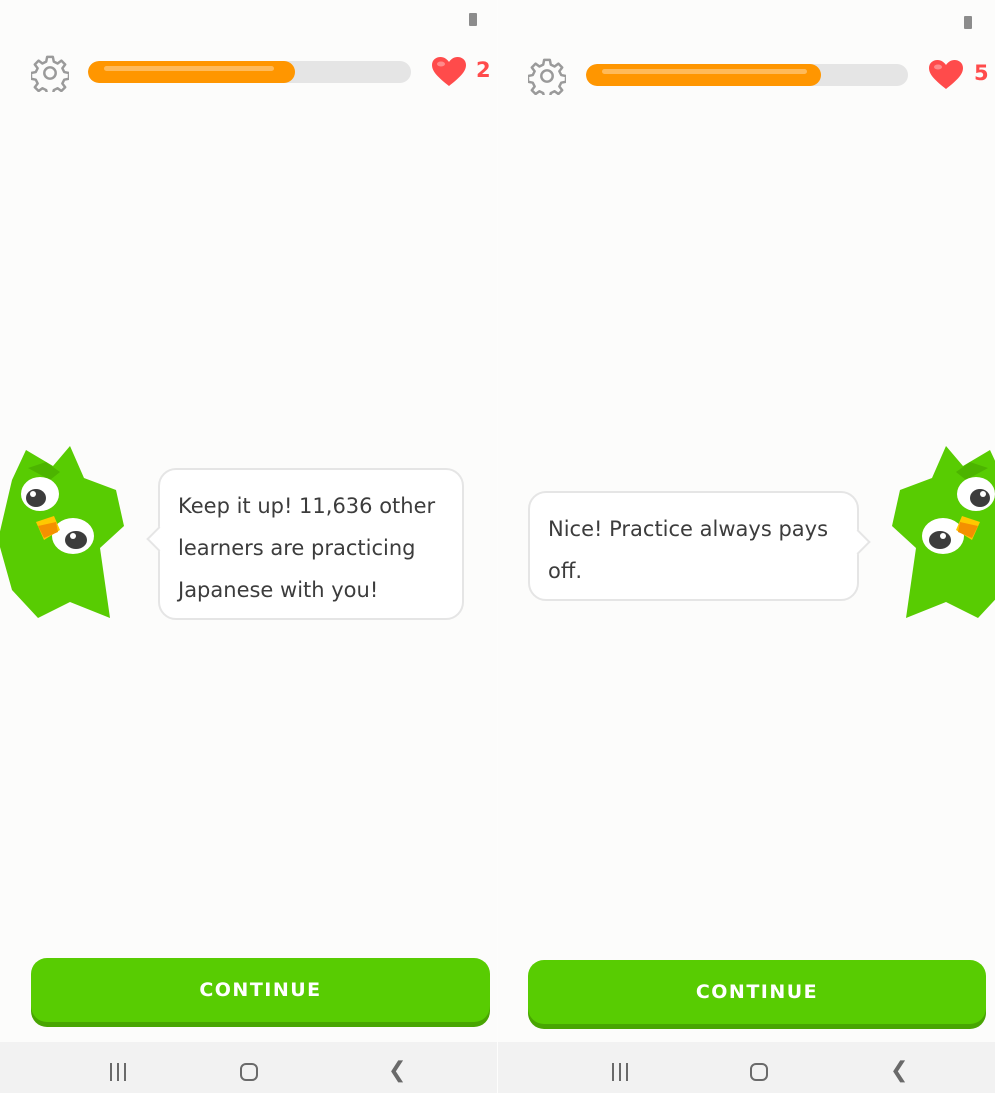 The height and width of the screenshot is (1093, 995). I want to click on speech-bubble: Nice! Practice always pays off., so click(699, 546).